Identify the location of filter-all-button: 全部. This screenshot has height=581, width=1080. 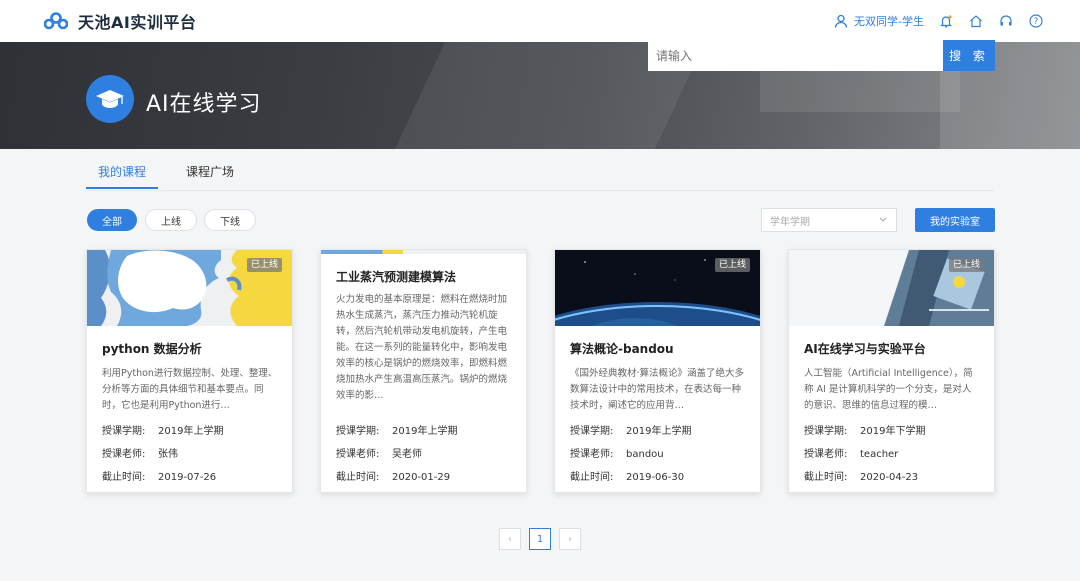
(112, 220).